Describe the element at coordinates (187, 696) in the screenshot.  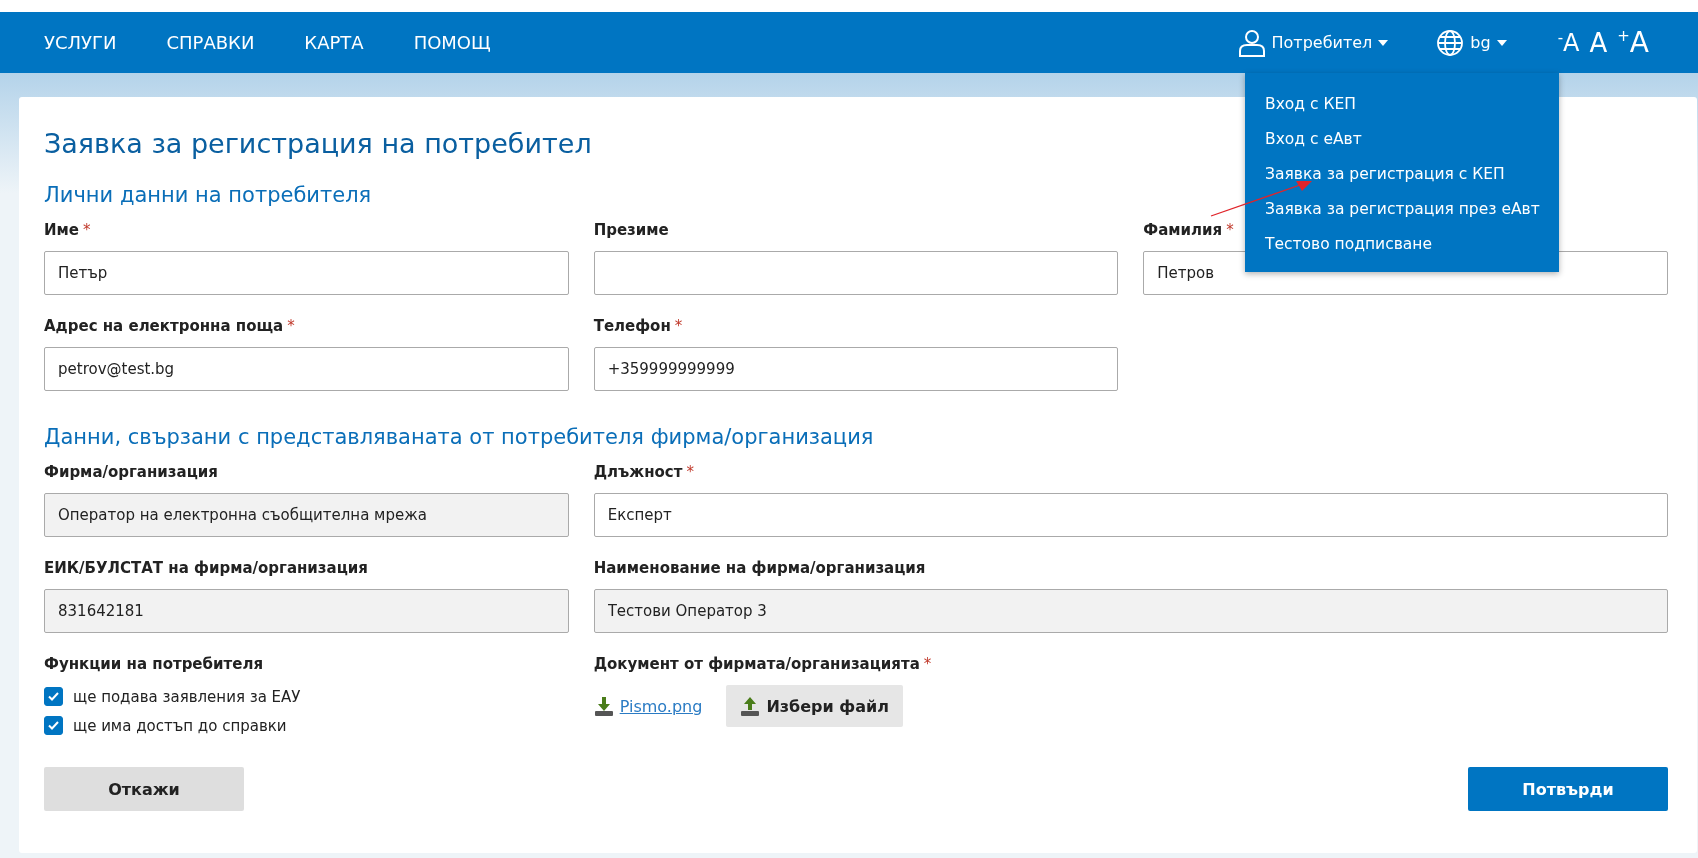
I see `checkbox-label: ще подава заявления за ЕАУ` at that location.